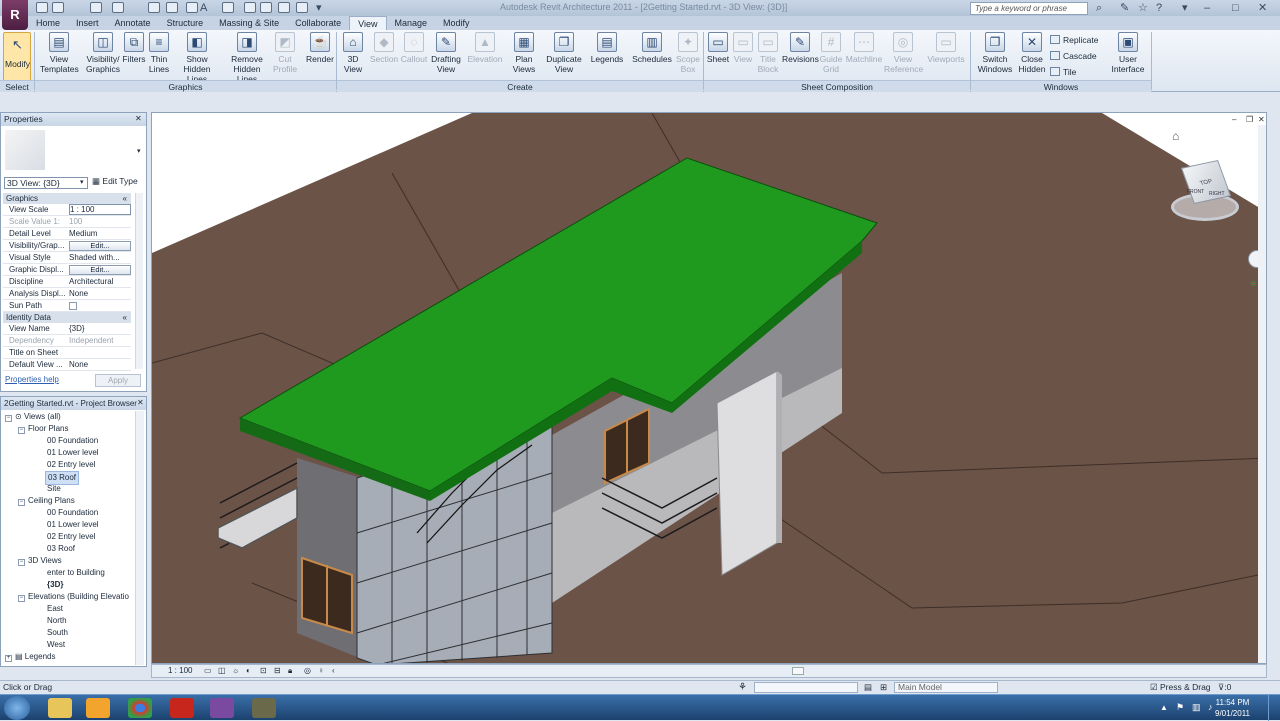  I want to click on tree-node-ceiling-plans: − Ceiling Plans, so click(46, 501).